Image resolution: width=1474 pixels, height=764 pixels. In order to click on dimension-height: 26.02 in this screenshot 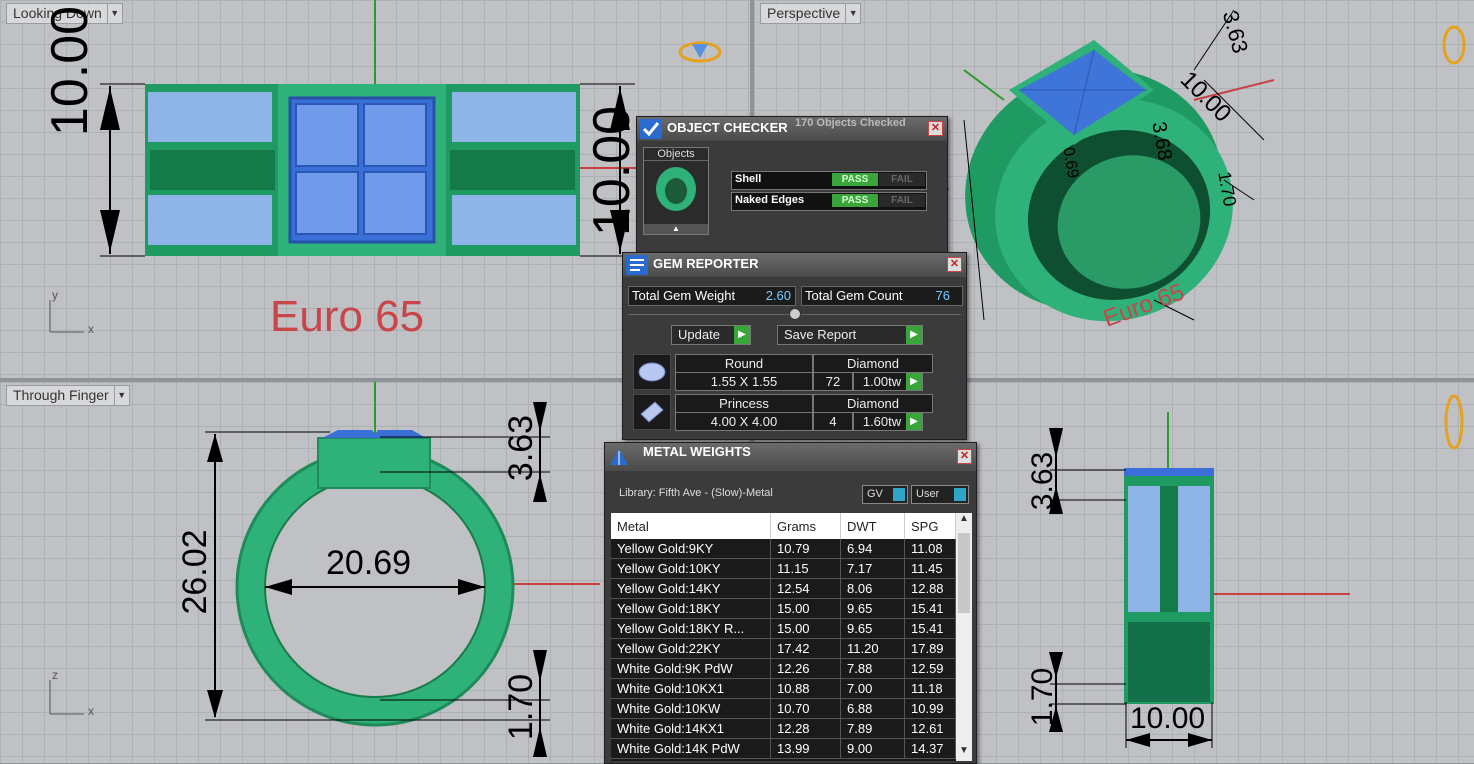, I will do `click(195, 572)`.